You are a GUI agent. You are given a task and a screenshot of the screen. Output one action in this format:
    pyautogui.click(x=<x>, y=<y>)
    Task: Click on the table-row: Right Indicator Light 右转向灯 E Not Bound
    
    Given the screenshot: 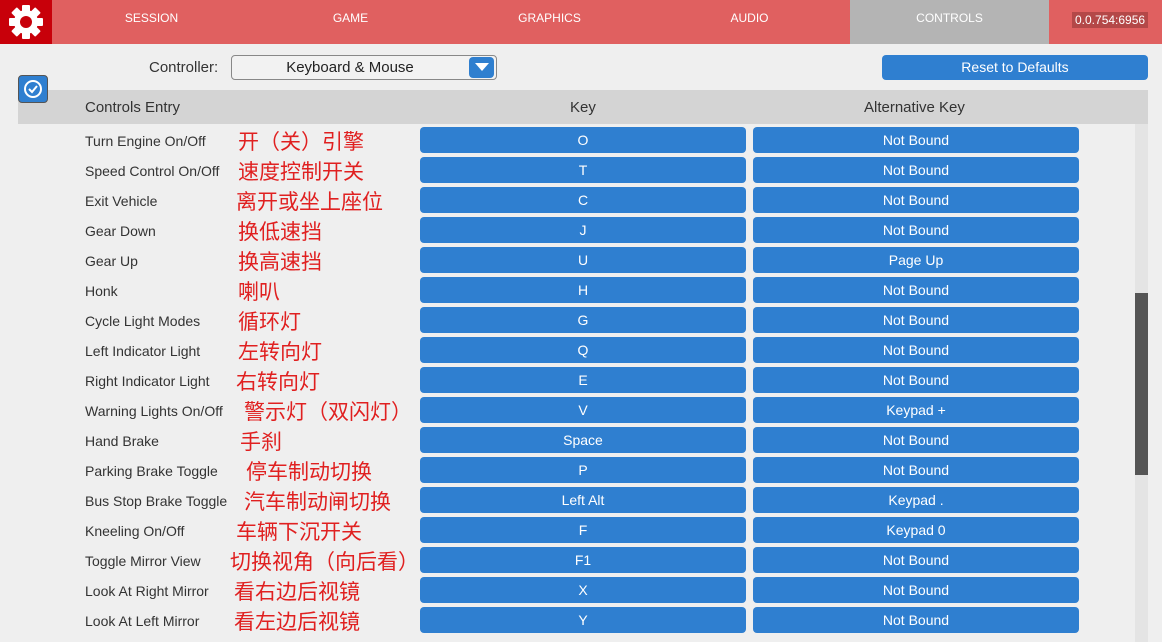 What is the action you would take?
    pyautogui.click(x=576, y=378)
    